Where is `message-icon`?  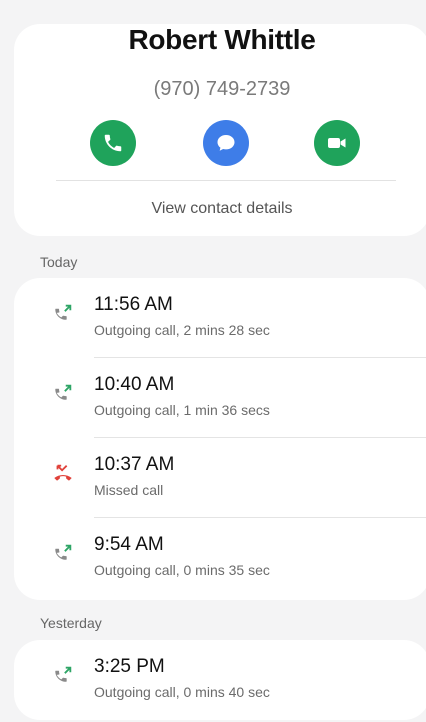 message-icon is located at coordinates (226, 143).